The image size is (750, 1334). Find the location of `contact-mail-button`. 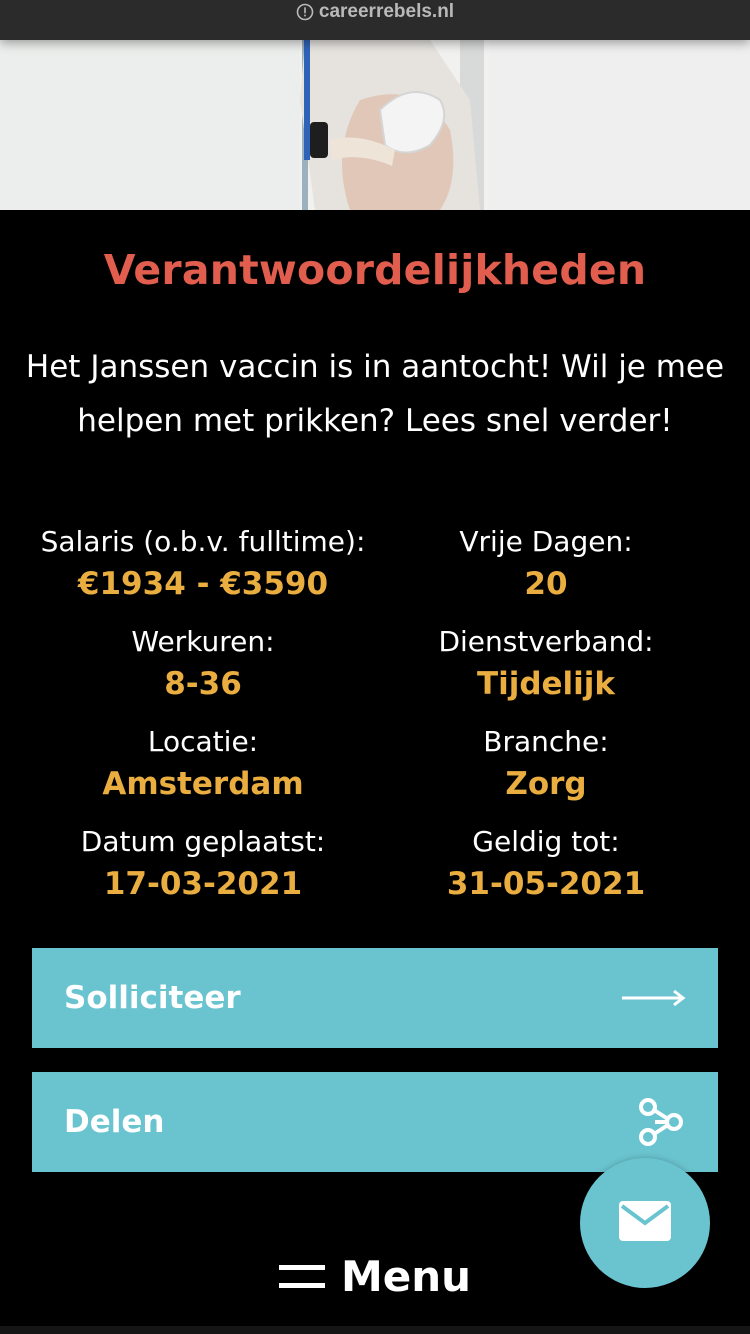

contact-mail-button is located at coordinates (645, 1223).